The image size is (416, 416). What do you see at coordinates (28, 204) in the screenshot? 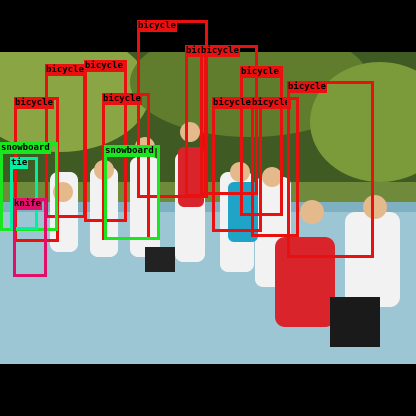
I see `detection-label: knife` at bounding box center [28, 204].